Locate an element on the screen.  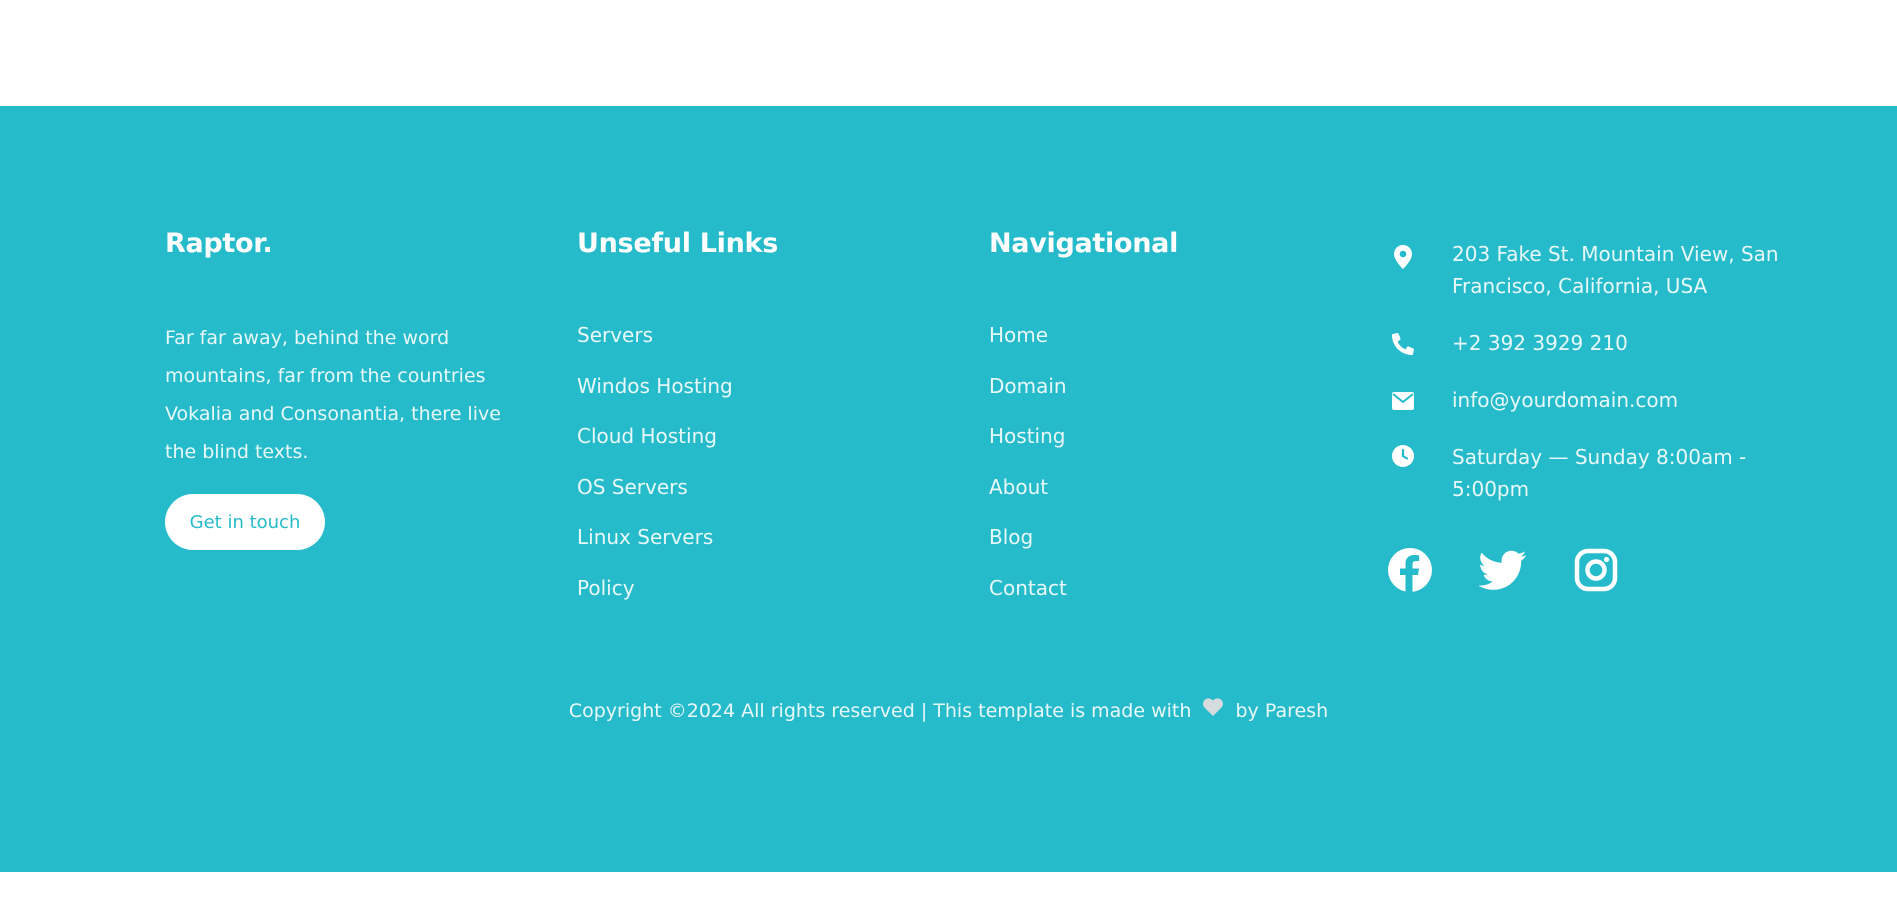
nav-about: About is located at coordinates (1018, 487).